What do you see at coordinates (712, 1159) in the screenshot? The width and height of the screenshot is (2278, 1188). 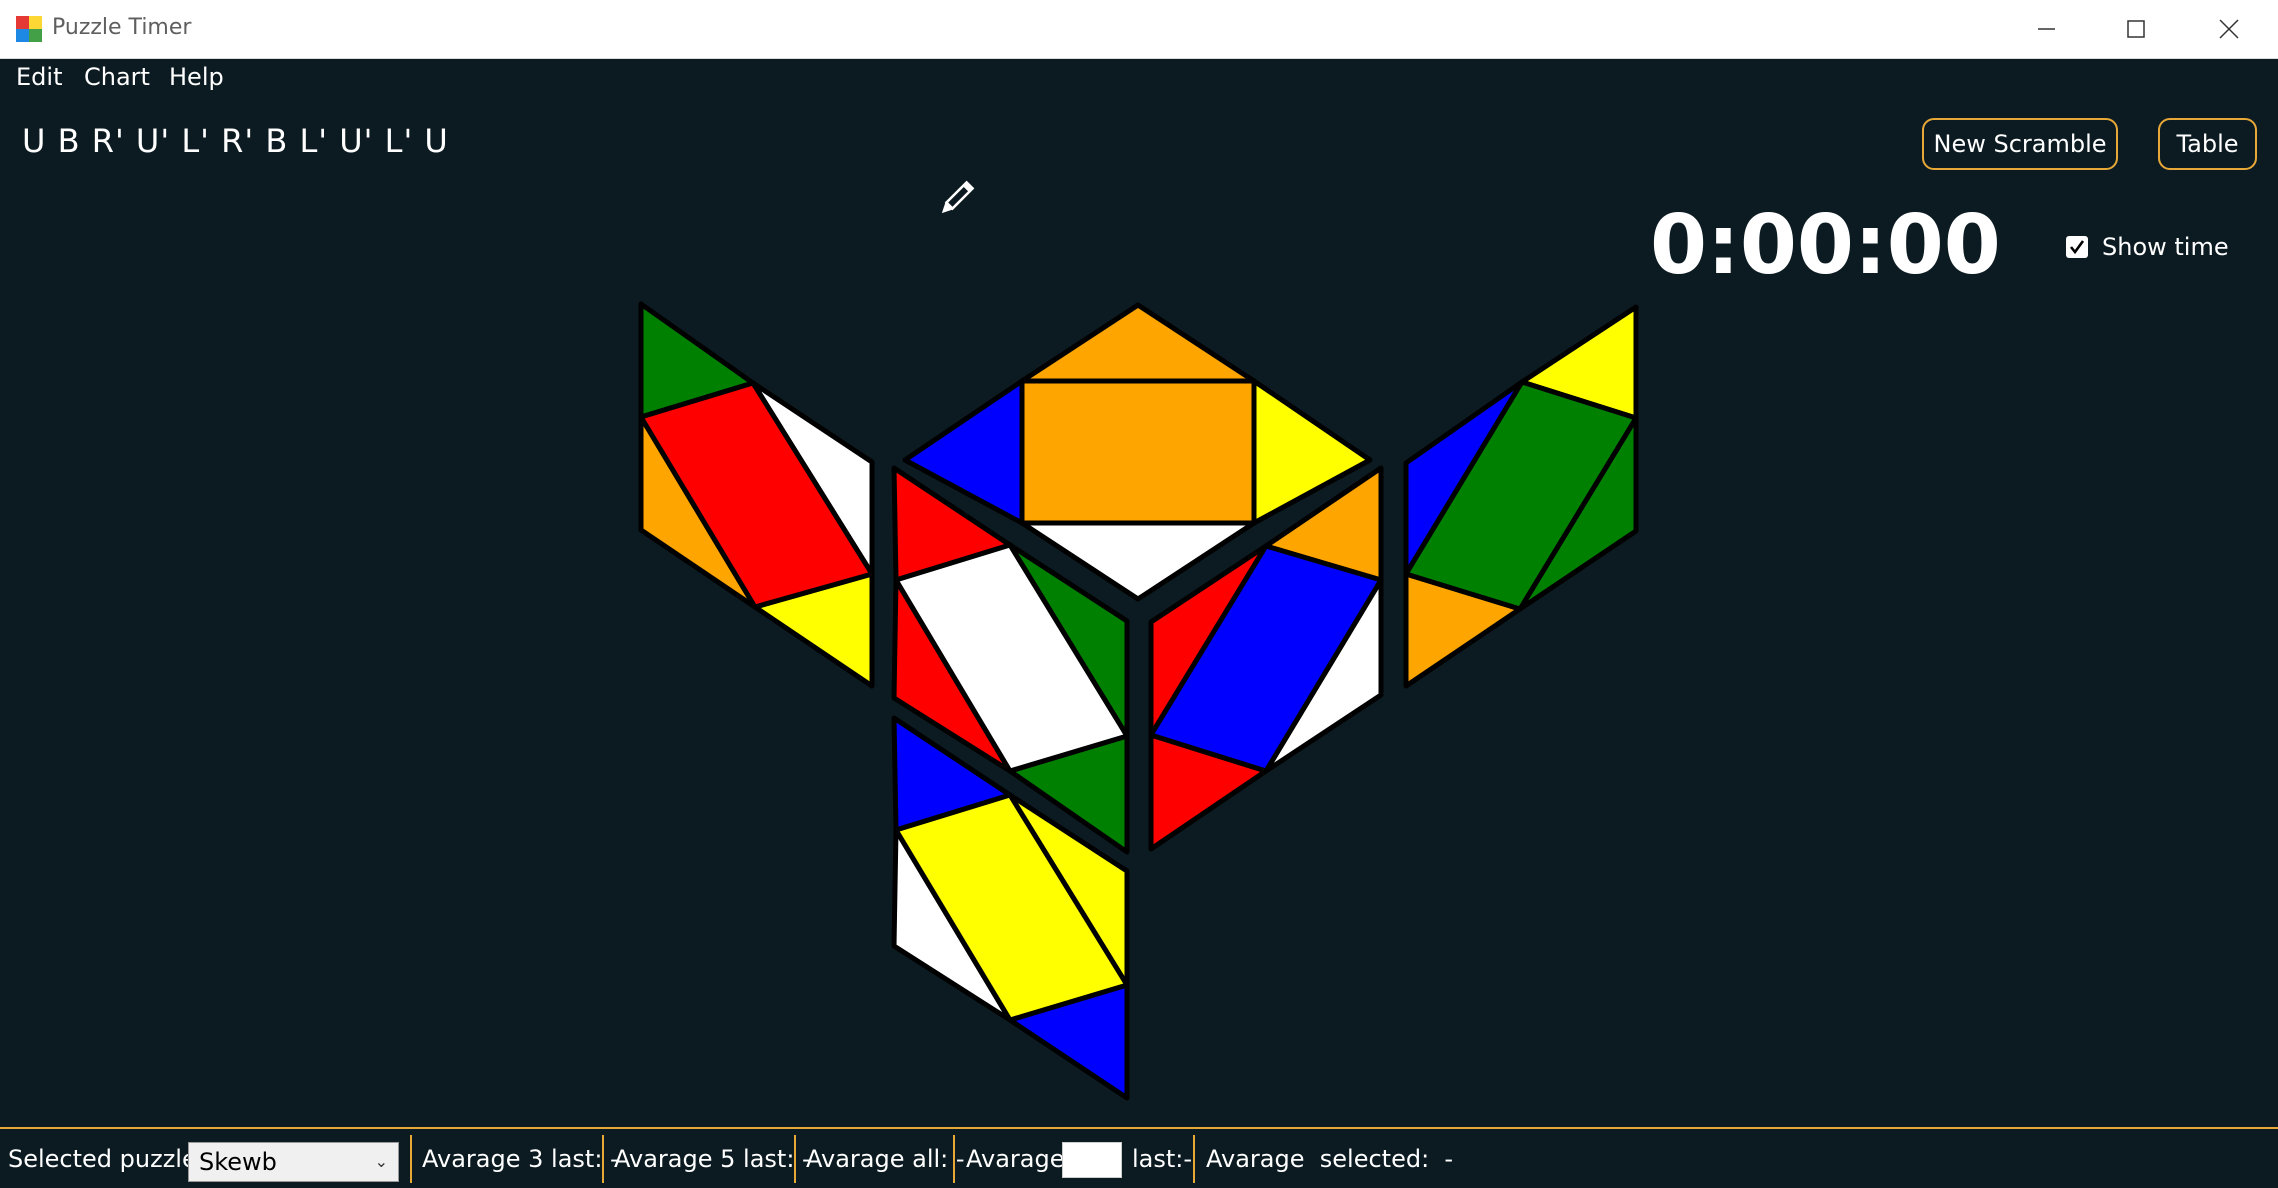 I see `avg5-text: Avarage 5 last: -` at bounding box center [712, 1159].